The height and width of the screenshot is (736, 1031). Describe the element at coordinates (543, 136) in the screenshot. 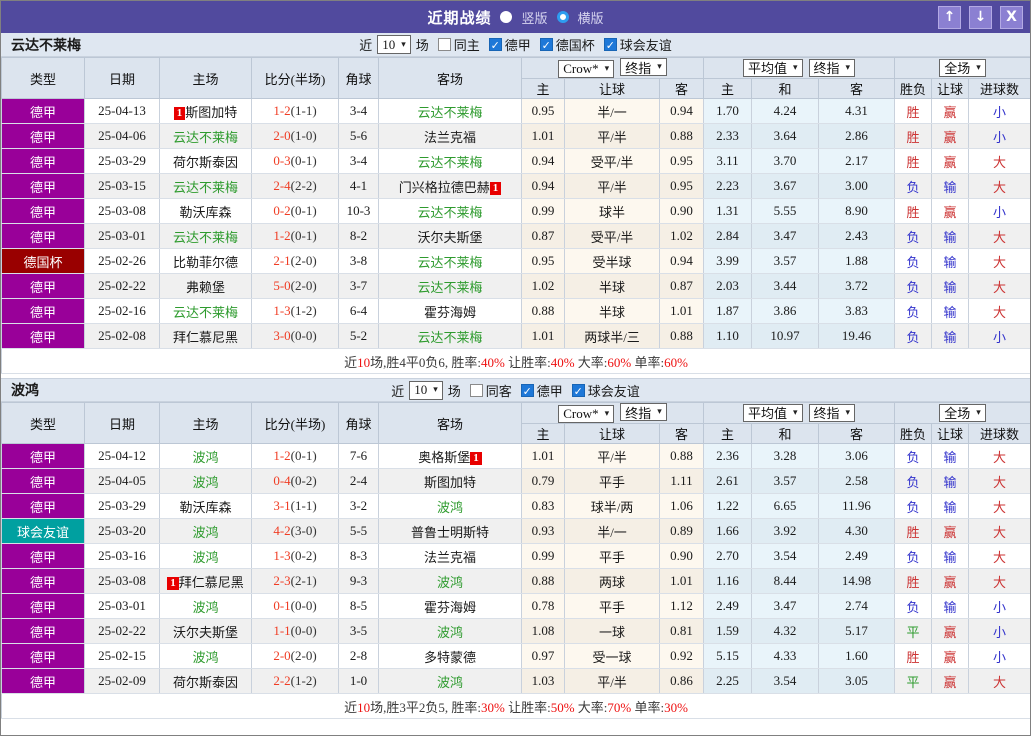

I see `handicap-home-odds: 1.01` at that location.